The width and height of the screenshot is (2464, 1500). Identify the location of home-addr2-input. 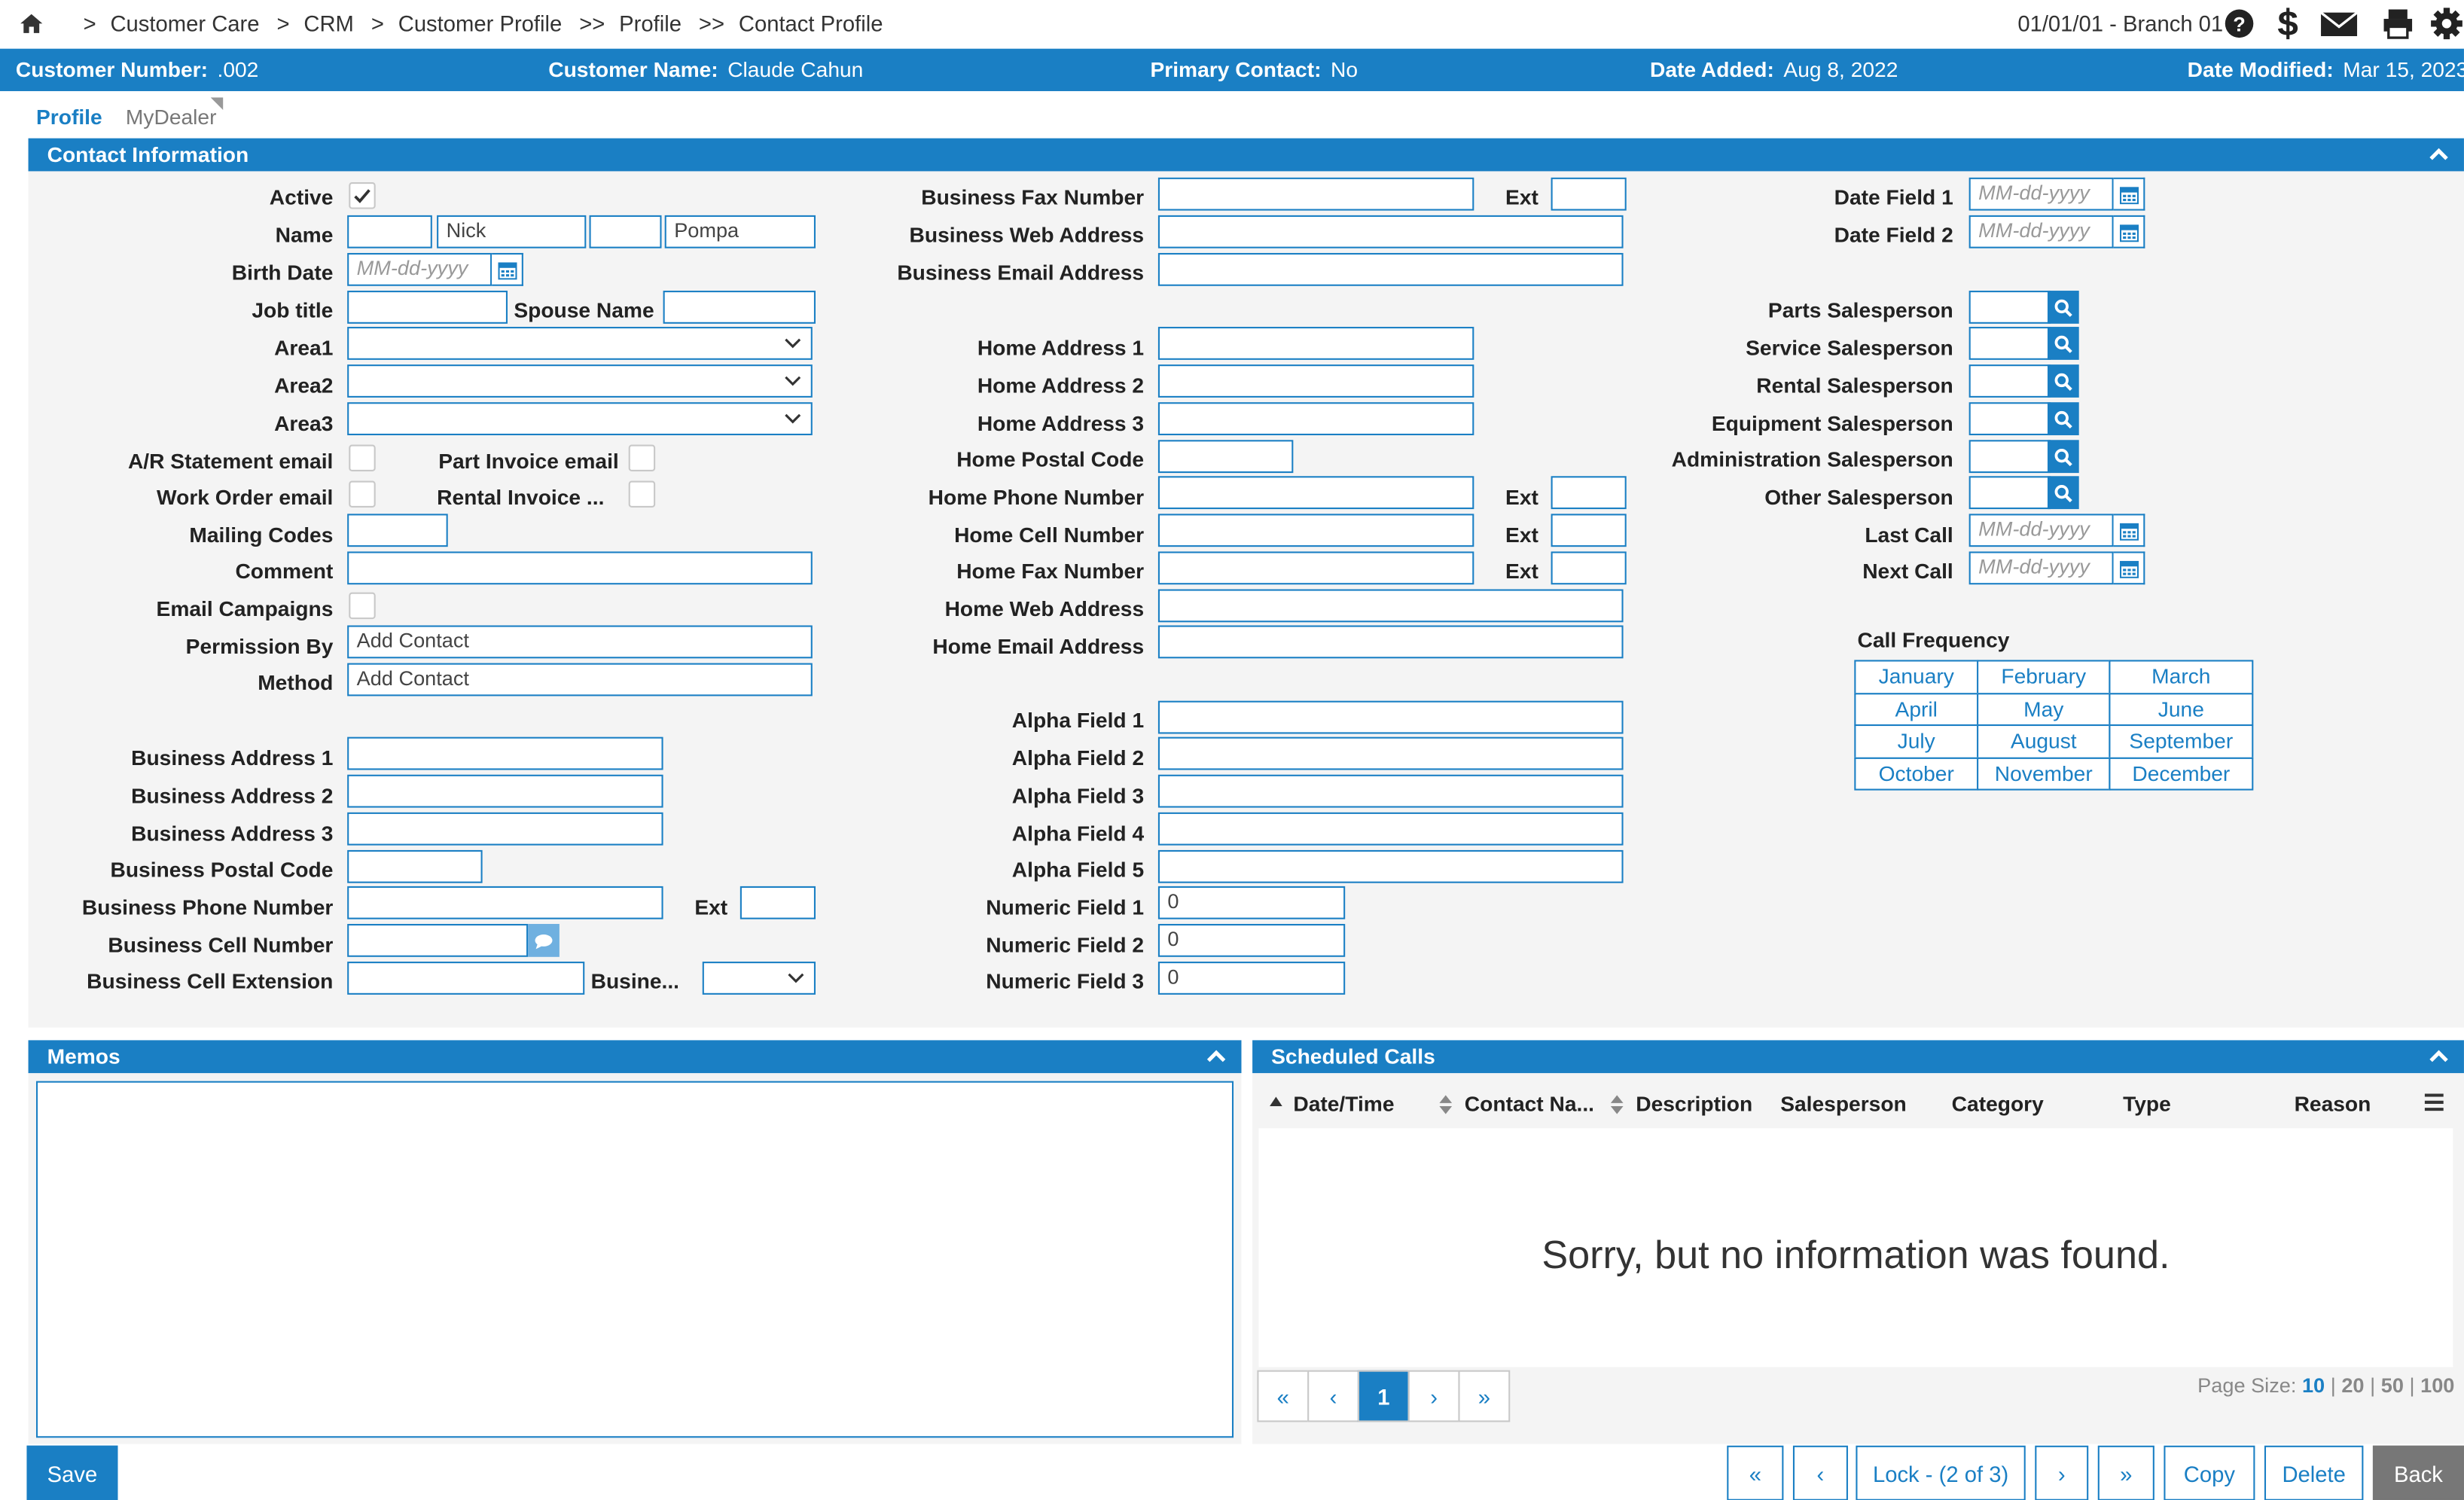
(1316, 381).